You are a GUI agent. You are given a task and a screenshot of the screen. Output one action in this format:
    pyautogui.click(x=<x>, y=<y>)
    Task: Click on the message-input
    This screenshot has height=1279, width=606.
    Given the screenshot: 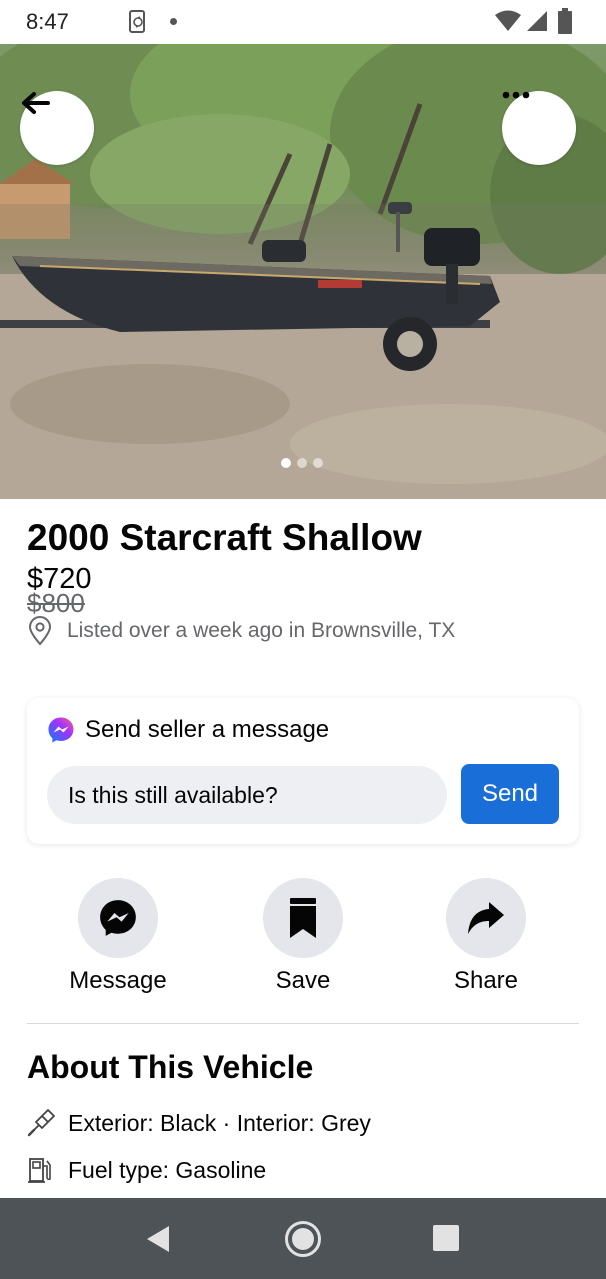 What is the action you would take?
    pyautogui.click(x=247, y=795)
    